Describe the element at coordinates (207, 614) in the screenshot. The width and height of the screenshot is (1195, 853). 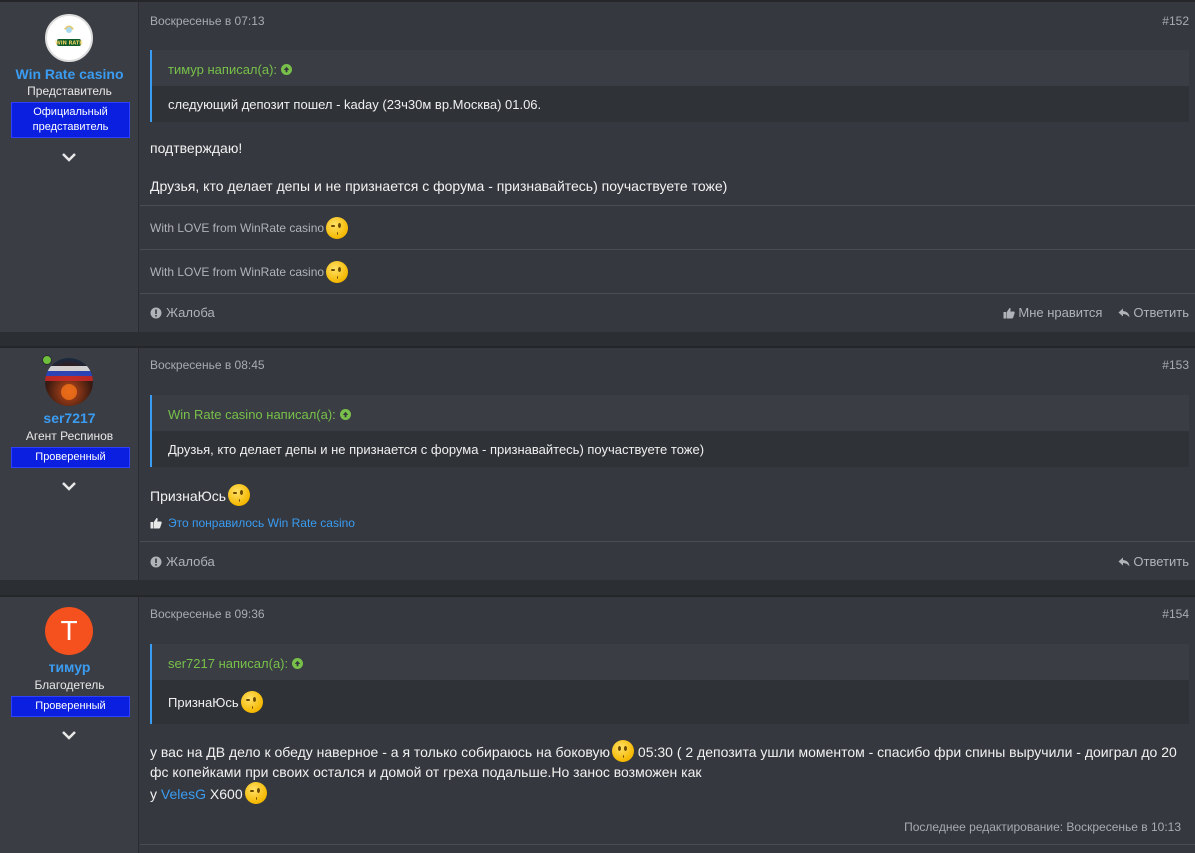
I see `post-date: Воскресенье в 09:36` at that location.